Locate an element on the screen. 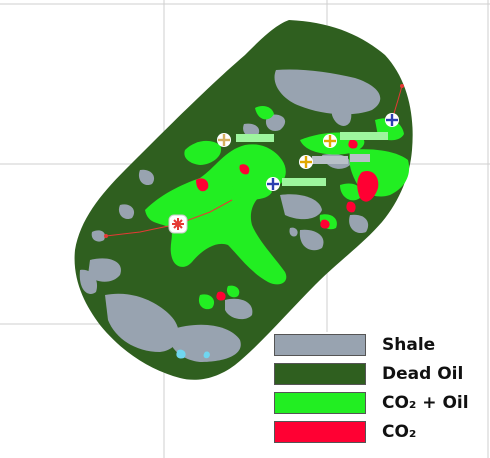 The height and width of the screenshot is (458, 490). legend-label-co2-oil: CO₂ + Oil is located at coordinates (425, 403).